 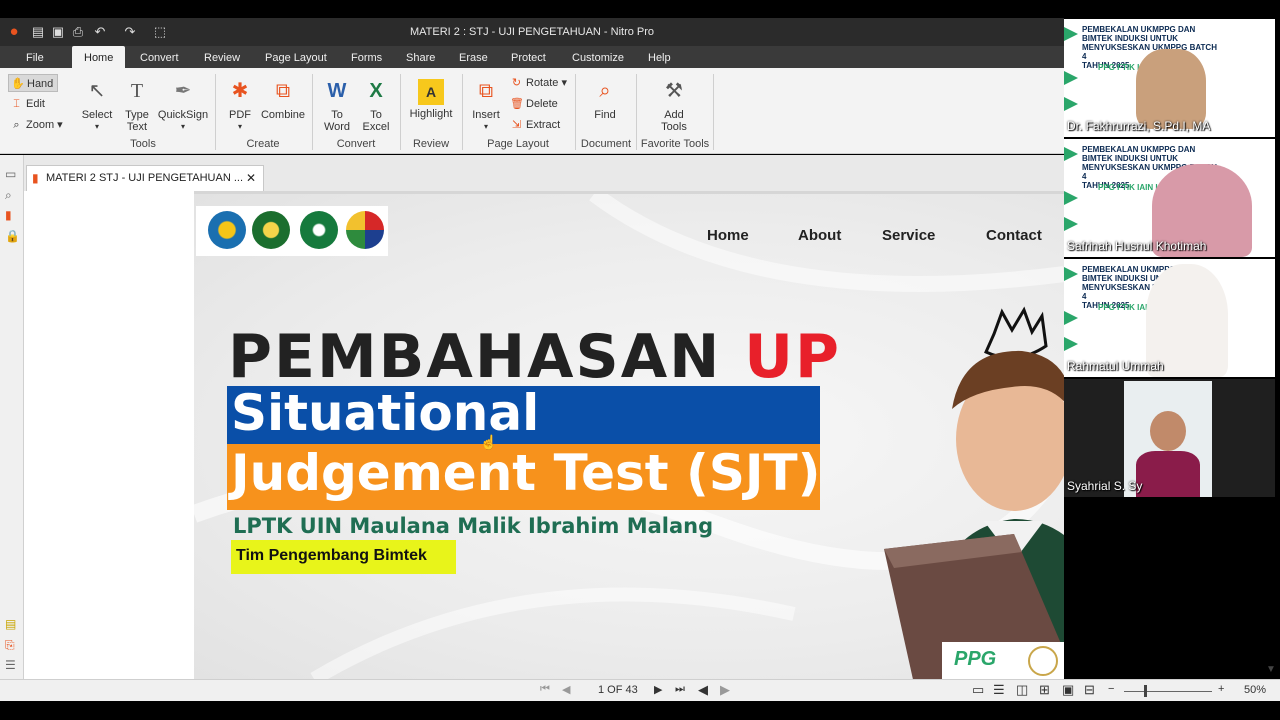 What do you see at coordinates (598, 57) in the screenshot?
I see `menu-customize: Customize` at bounding box center [598, 57].